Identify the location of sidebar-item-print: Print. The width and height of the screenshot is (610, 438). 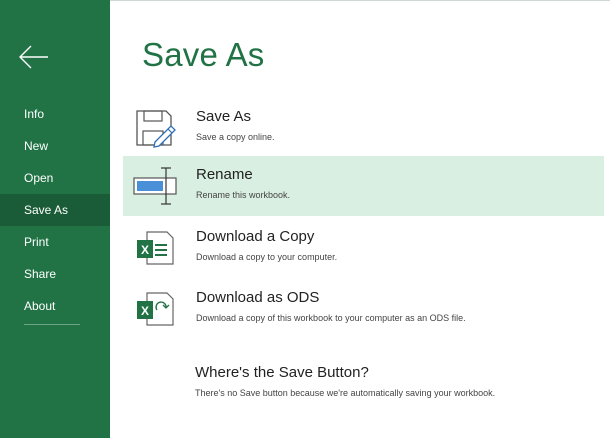
(55, 242).